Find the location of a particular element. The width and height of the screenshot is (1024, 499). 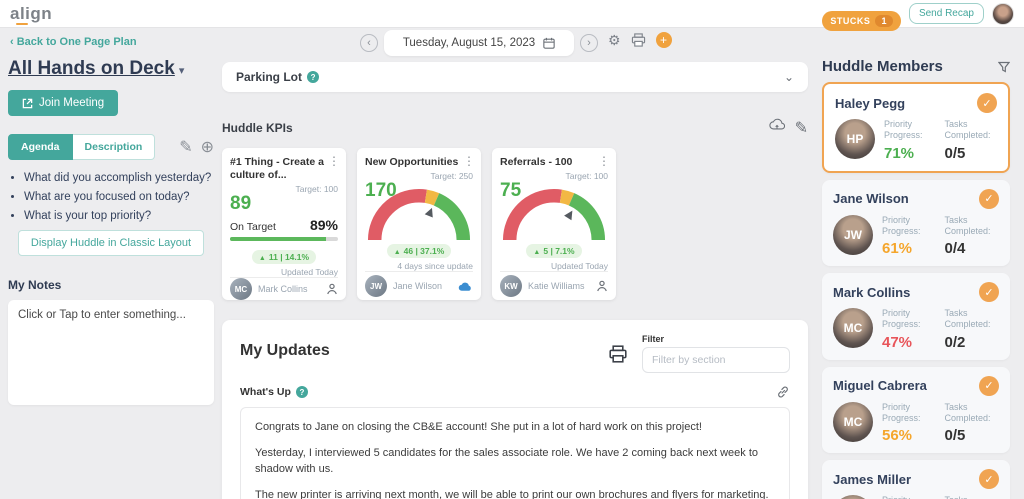

kpi-gauge is located at coordinates (554, 214).